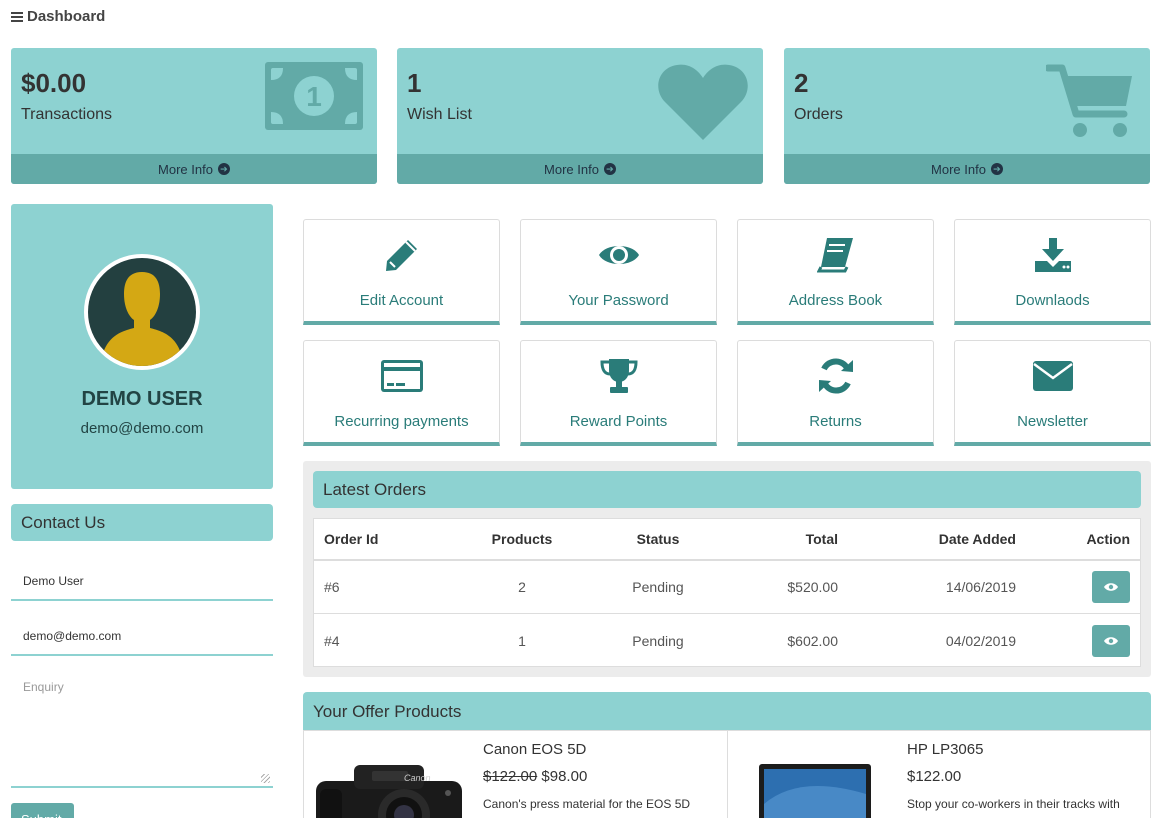 The height and width of the screenshot is (818, 1161). What do you see at coordinates (1052, 300) in the screenshot?
I see `tile-label: Downlaods` at bounding box center [1052, 300].